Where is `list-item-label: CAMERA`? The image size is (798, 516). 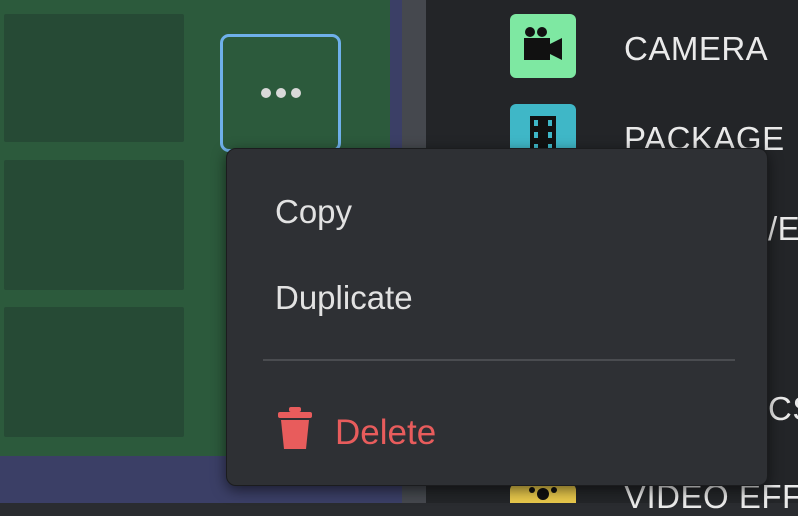
list-item-label: CAMERA is located at coordinates (696, 49).